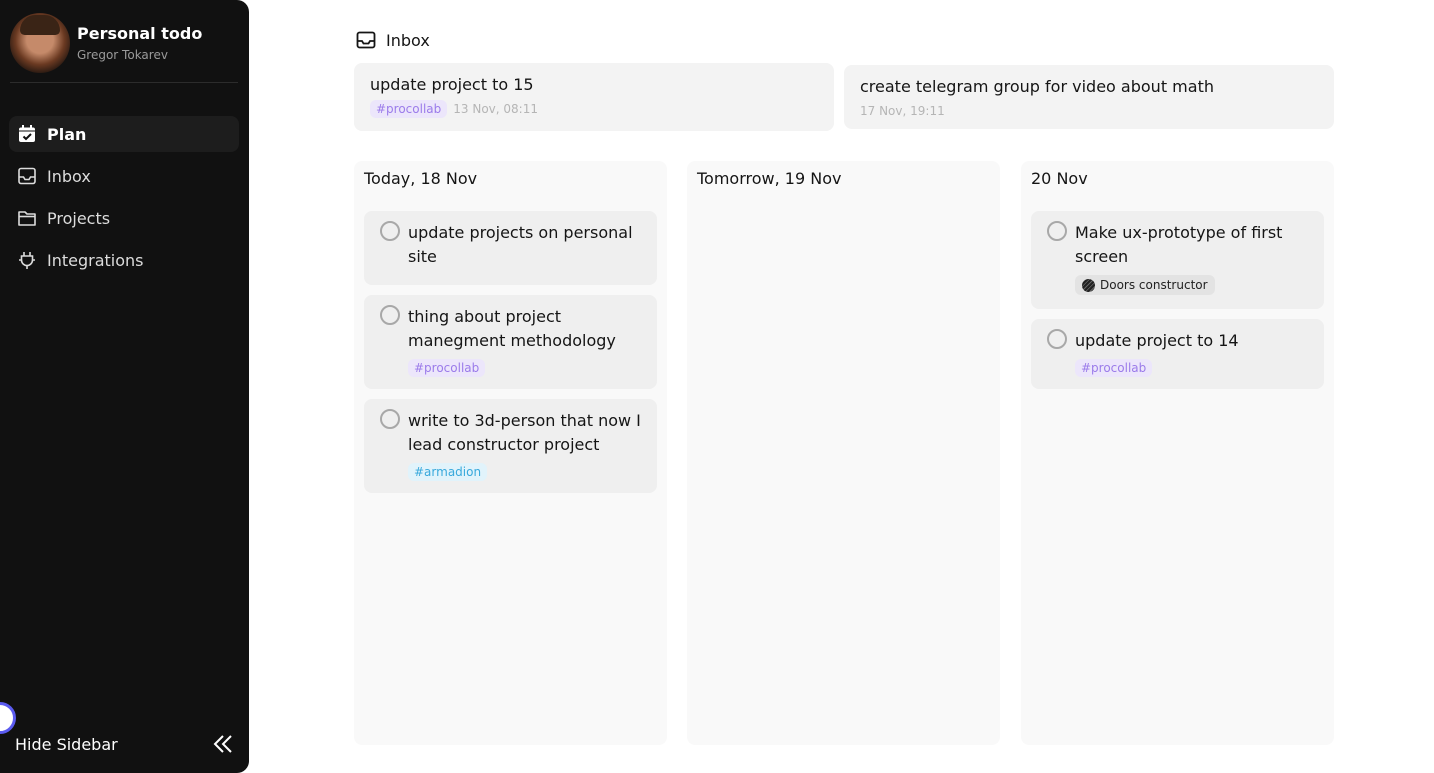  What do you see at coordinates (125, 744) in the screenshot?
I see `hide-sidebar-button: Hide Sidebar` at bounding box center [125, 744].